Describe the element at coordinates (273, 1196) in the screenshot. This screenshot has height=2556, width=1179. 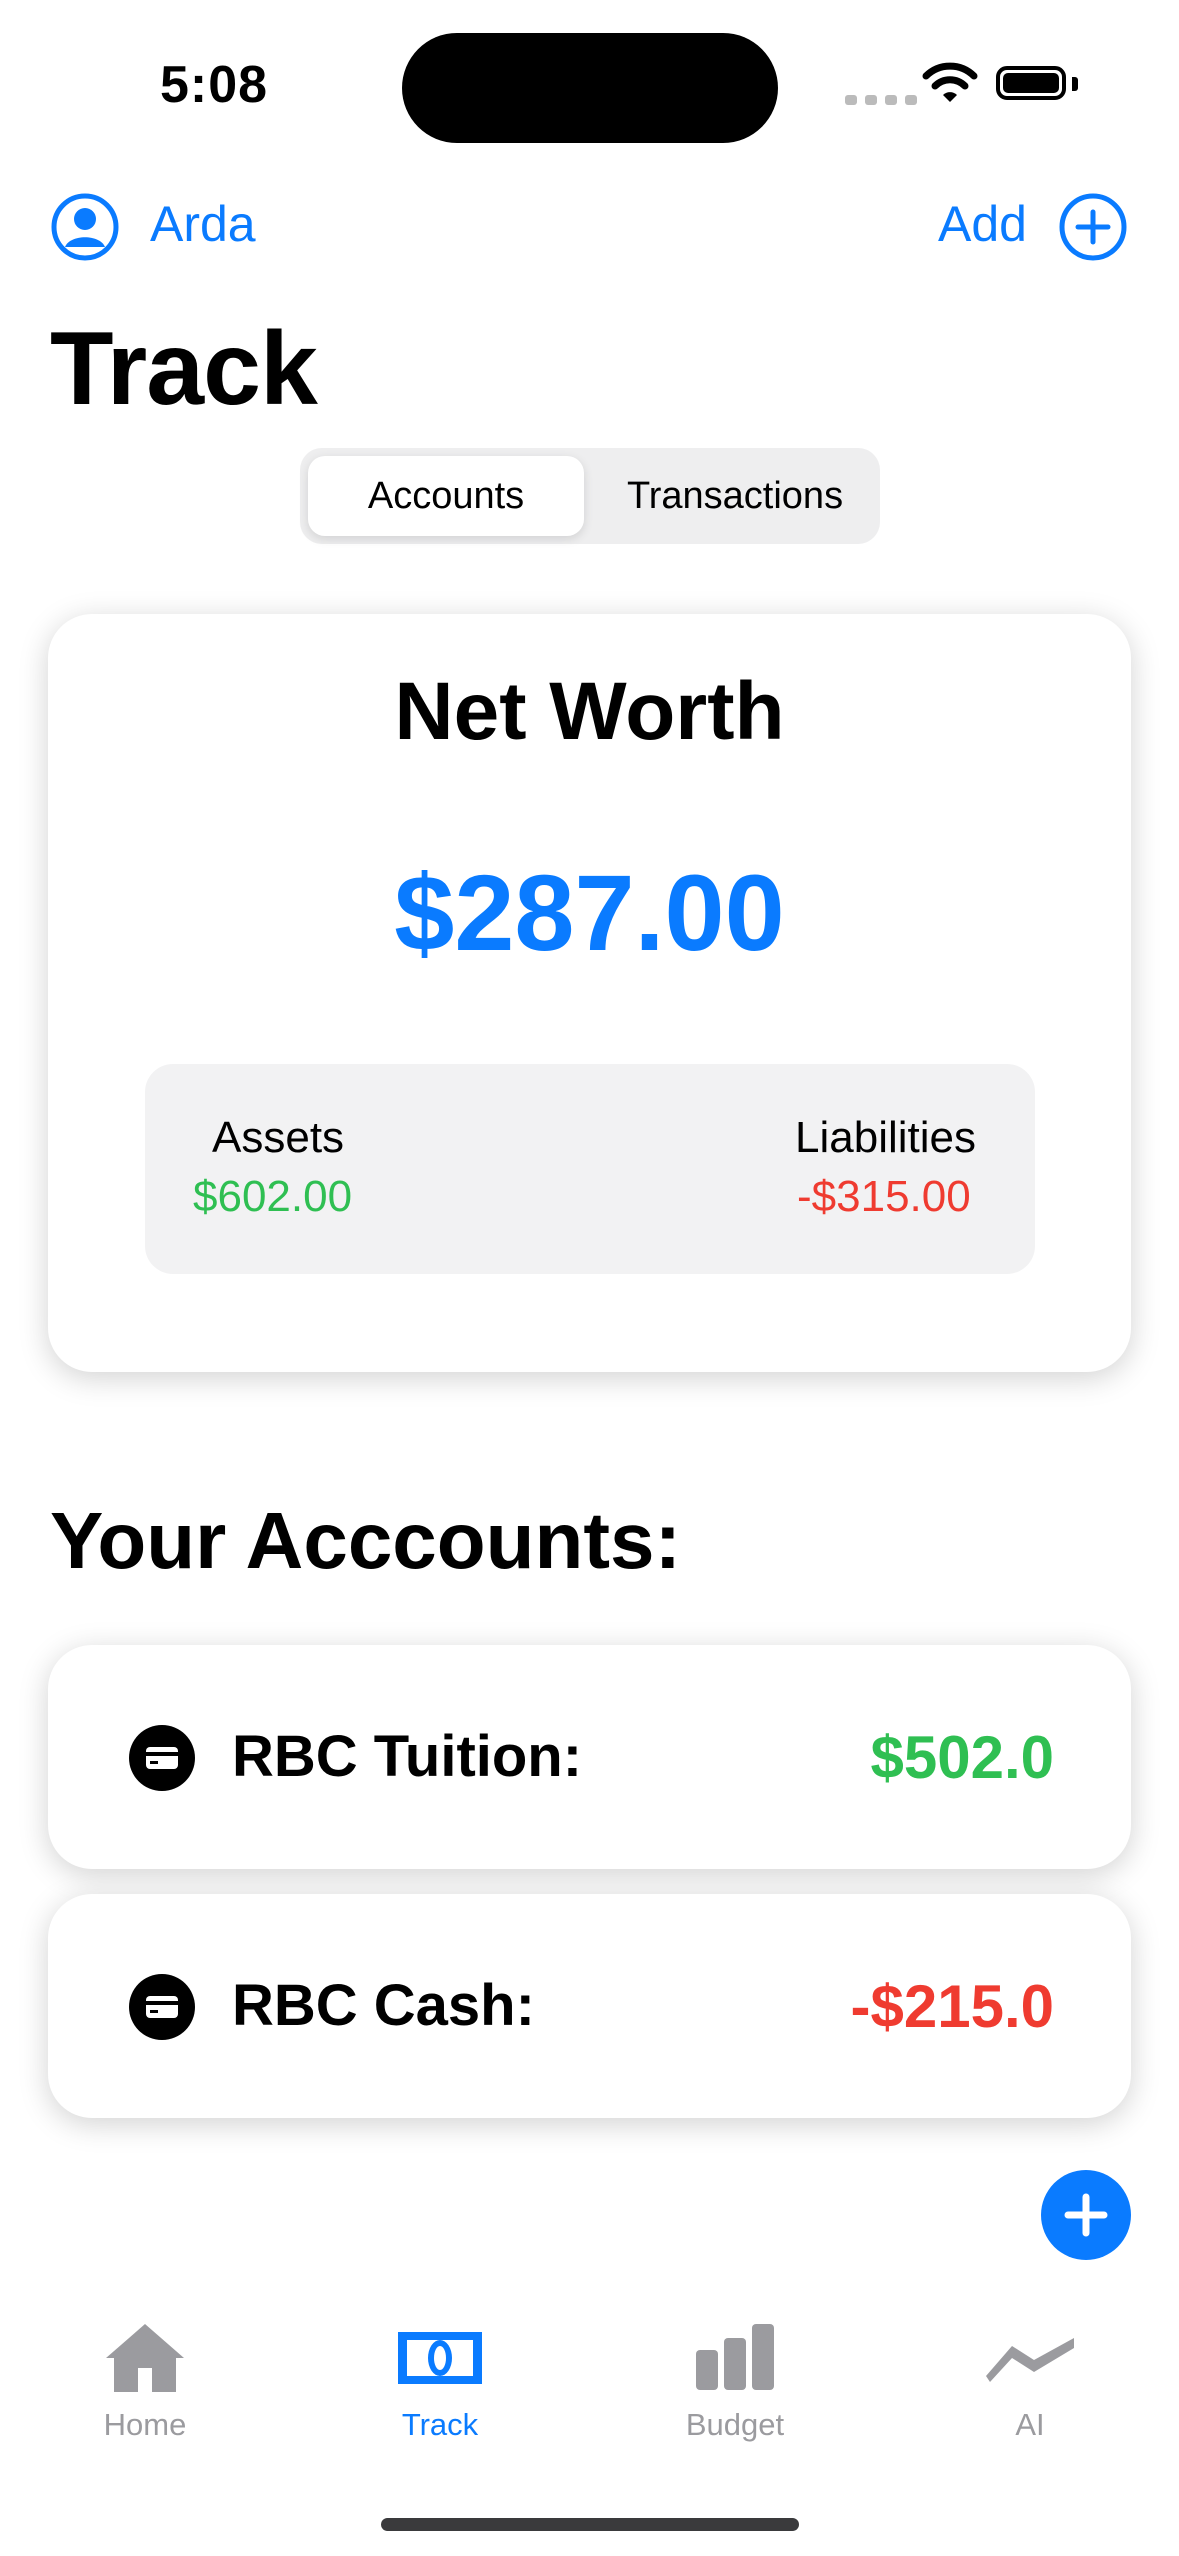
I see `assets-value: $602.00` at that location.